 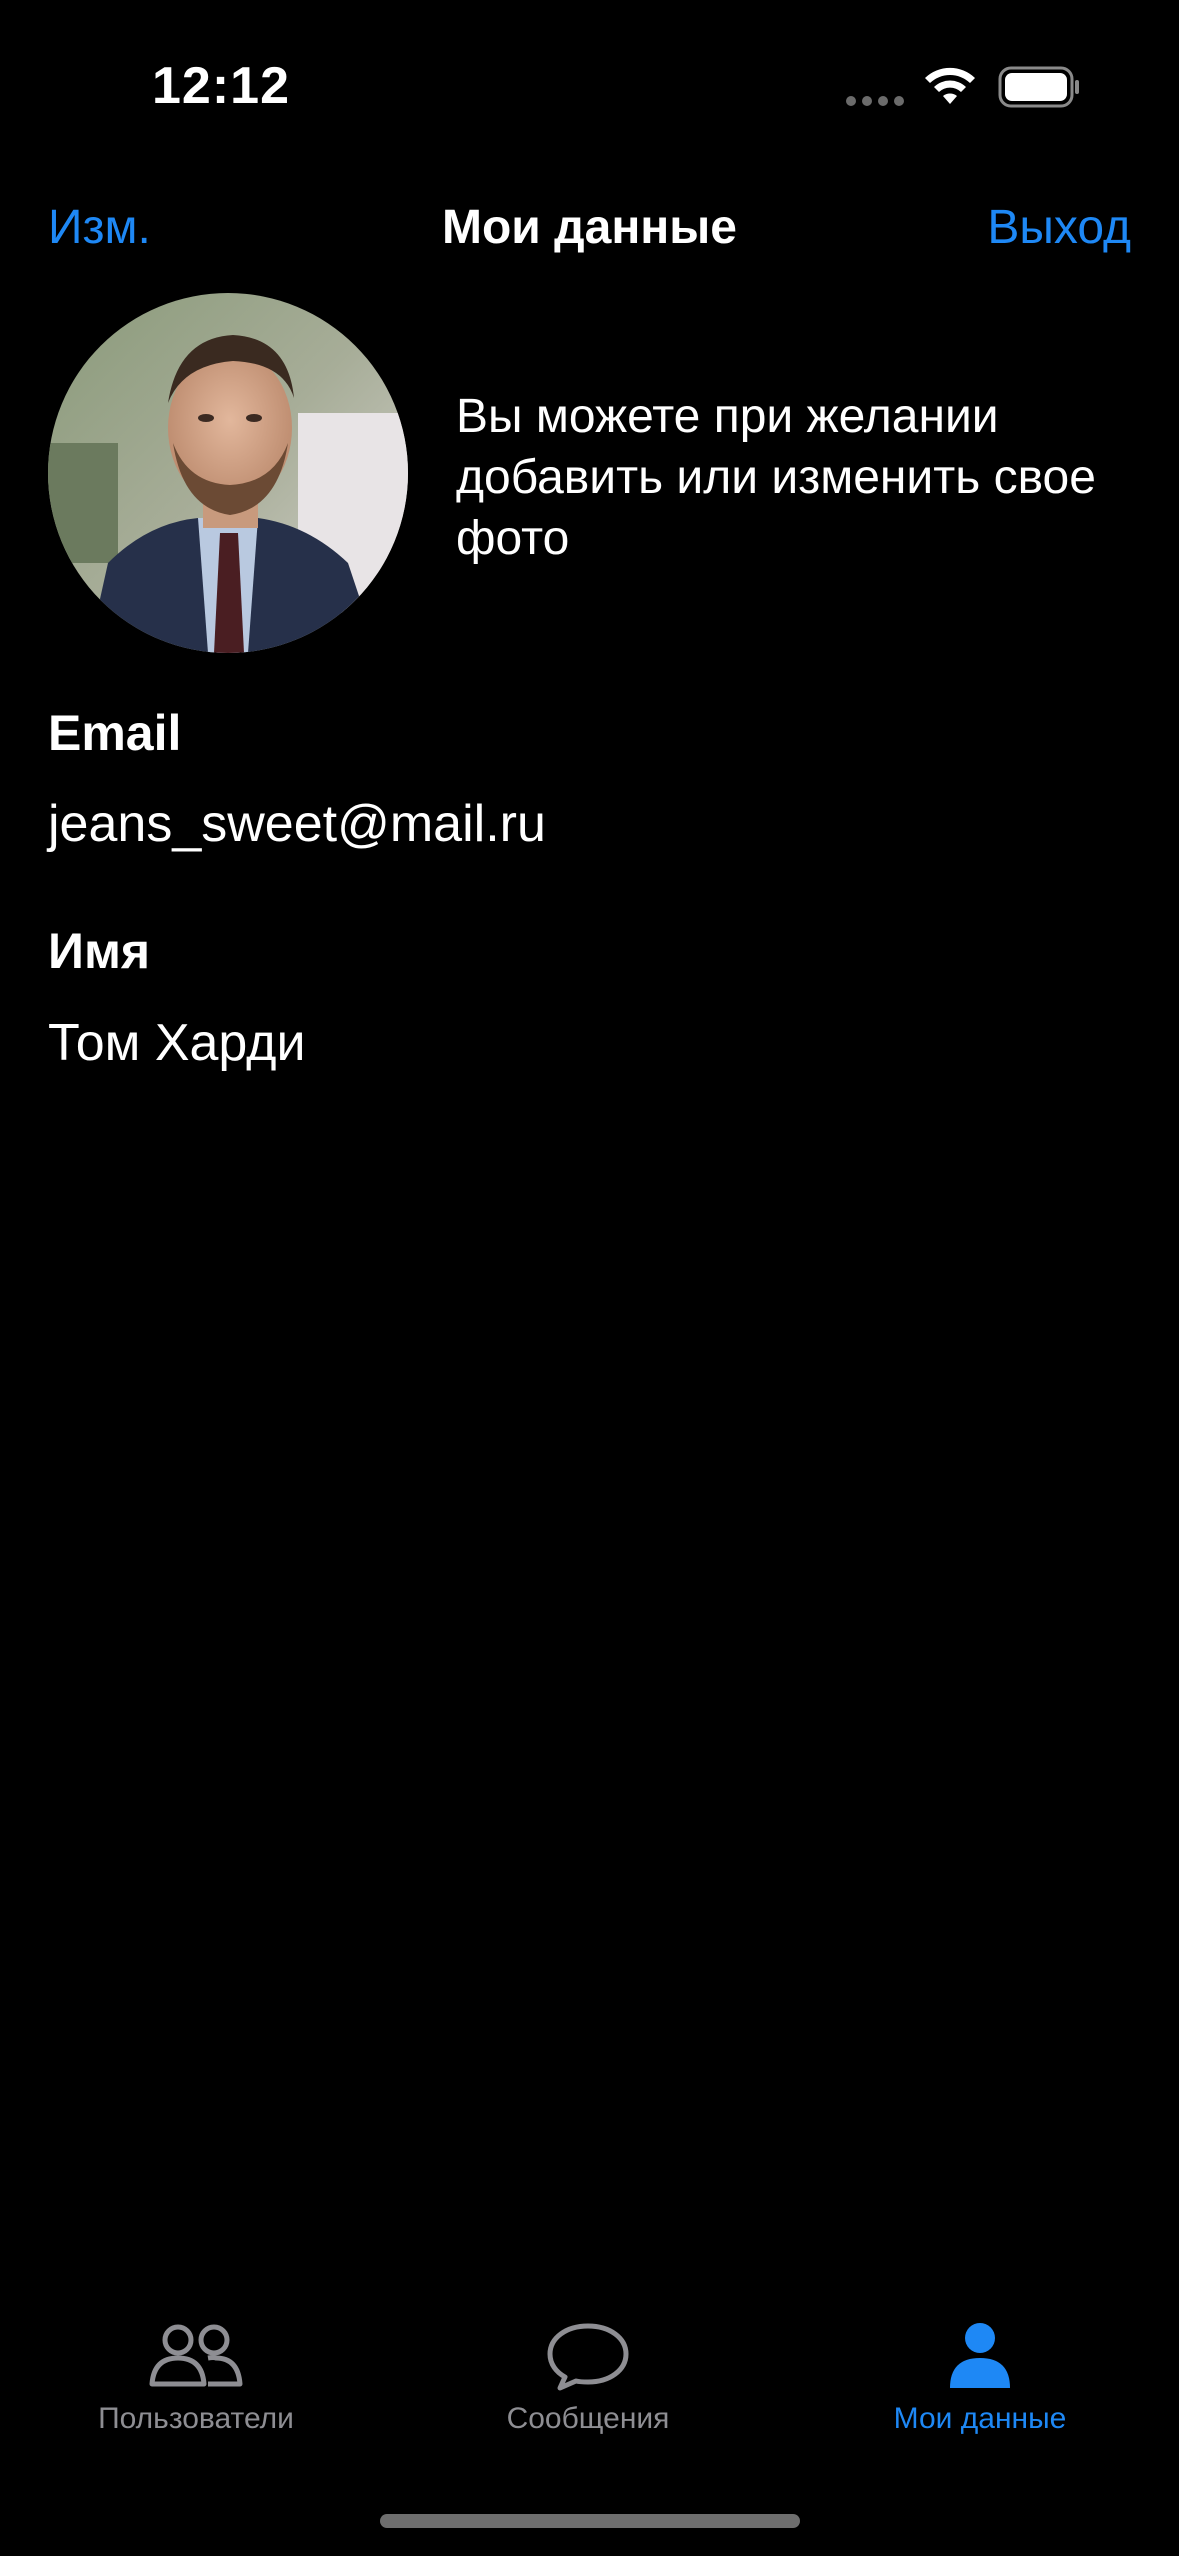 What do you see at coordinates (1038, 87) in the screenshot?
I see `battery-icon` at bounding box center [1038, 87].